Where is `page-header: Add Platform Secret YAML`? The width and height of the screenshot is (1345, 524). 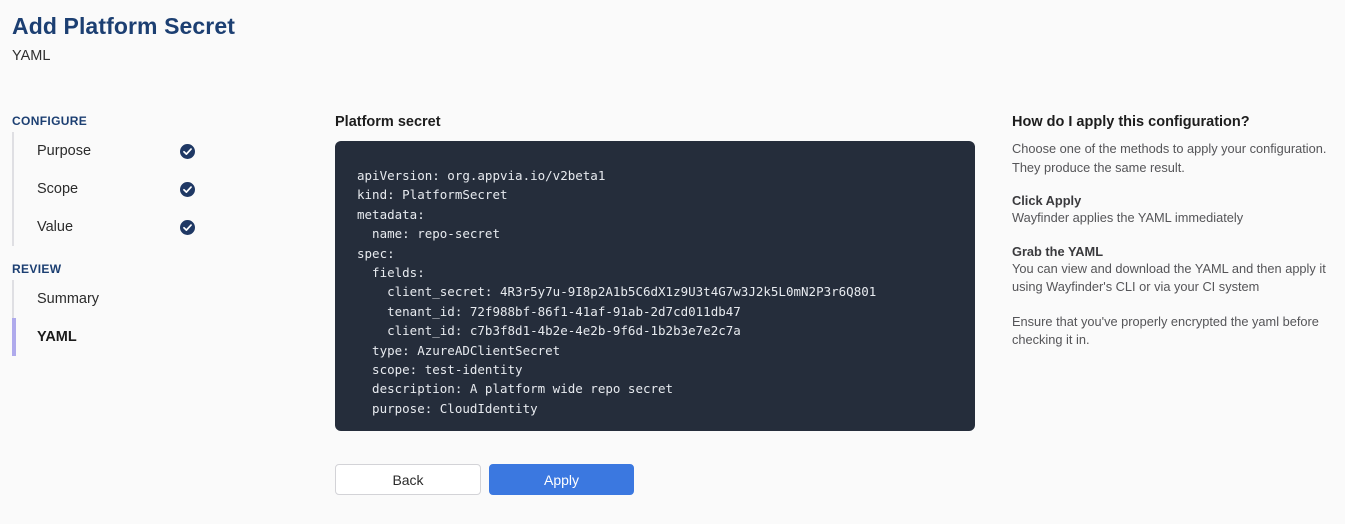
page-header: Add Platform Secret YAML is located at coordinates (362, 39).